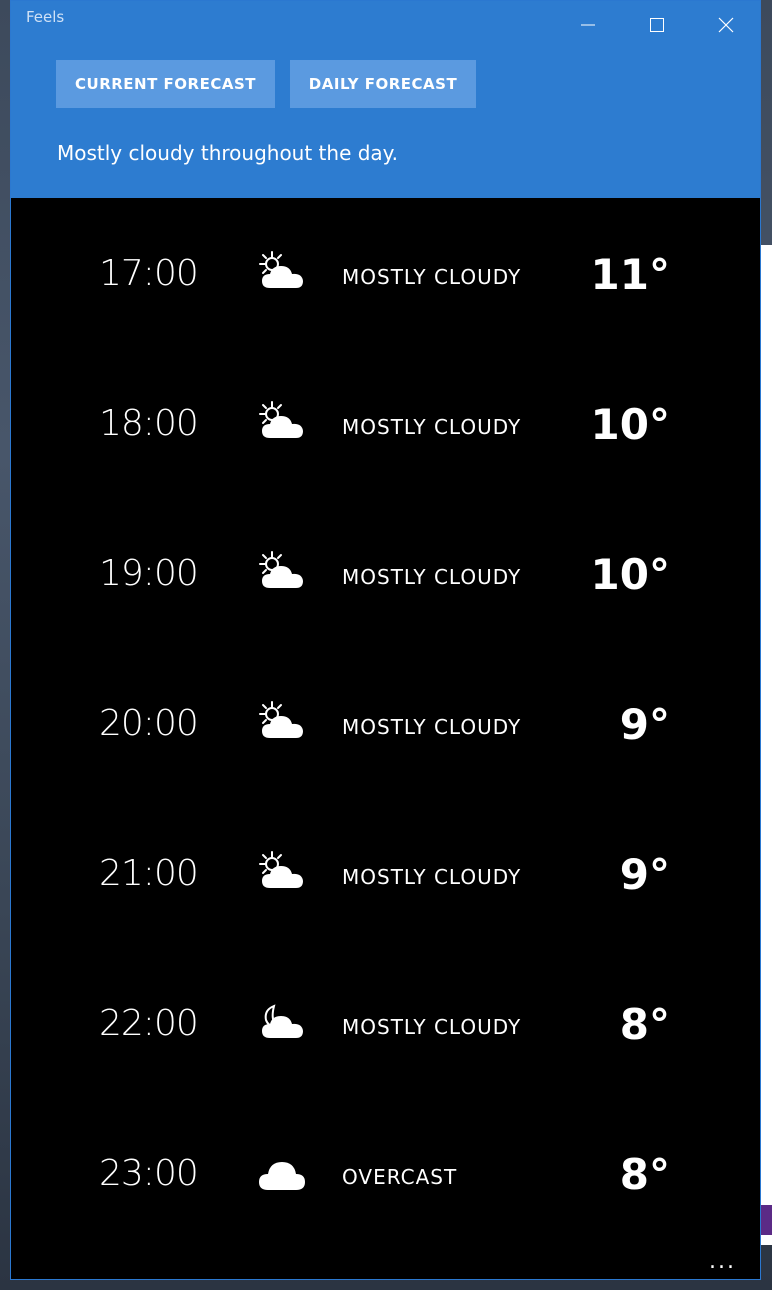  I want to click on minimize-icon, so click(588, 25).